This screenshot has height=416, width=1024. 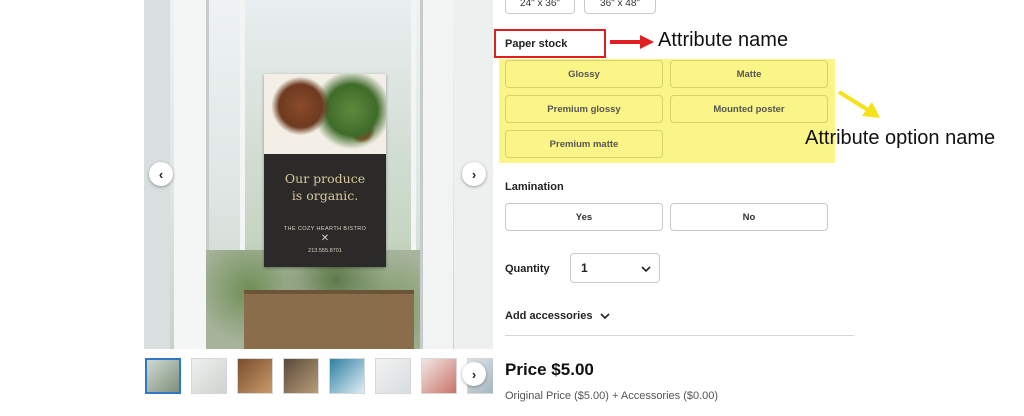 I want to click on divider, so click(x=679, y=335).